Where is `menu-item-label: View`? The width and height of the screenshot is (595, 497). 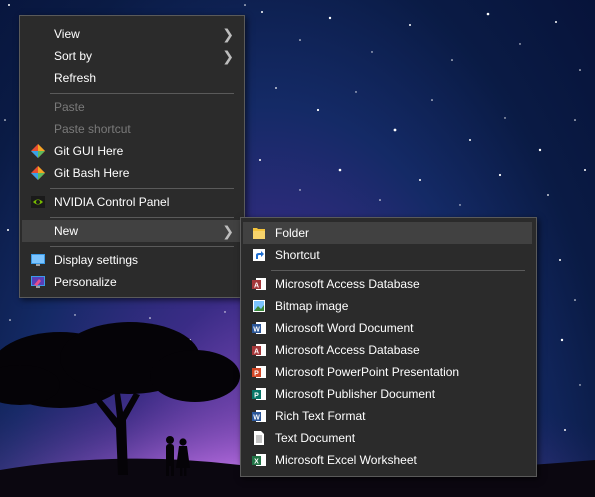
menu-item-label: View is located at coordinates (67, 34).